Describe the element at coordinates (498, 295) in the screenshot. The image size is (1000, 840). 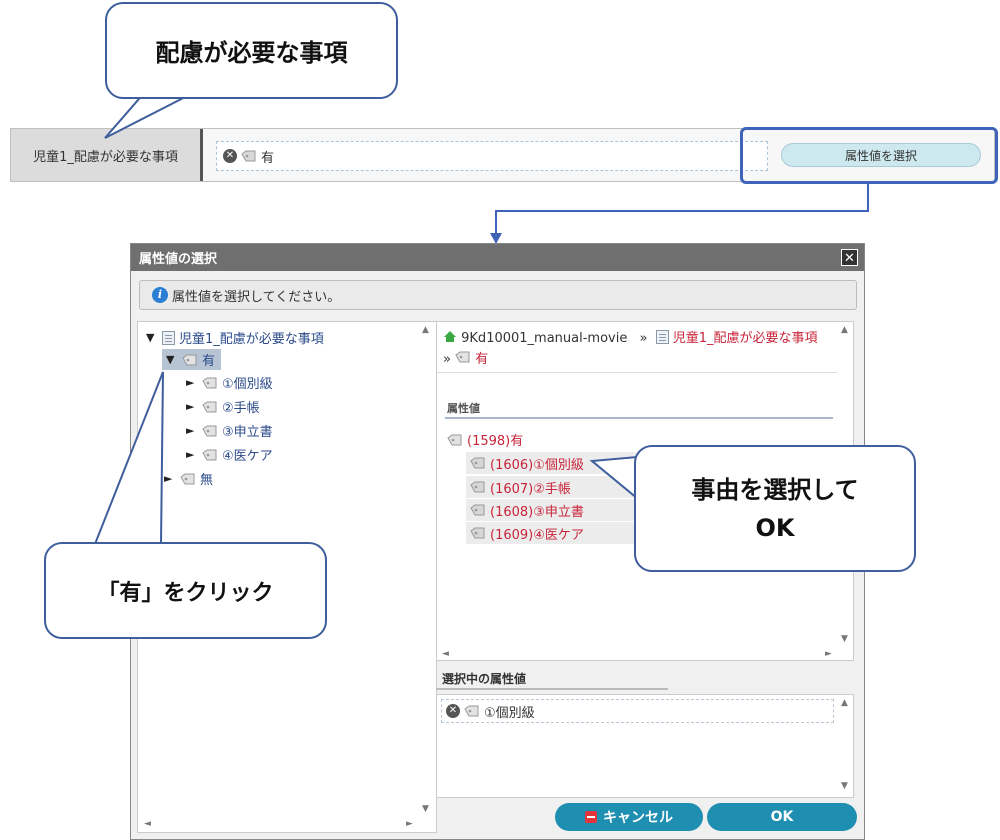
I see `info-bar: i 属性値を選択してください。` at that location.